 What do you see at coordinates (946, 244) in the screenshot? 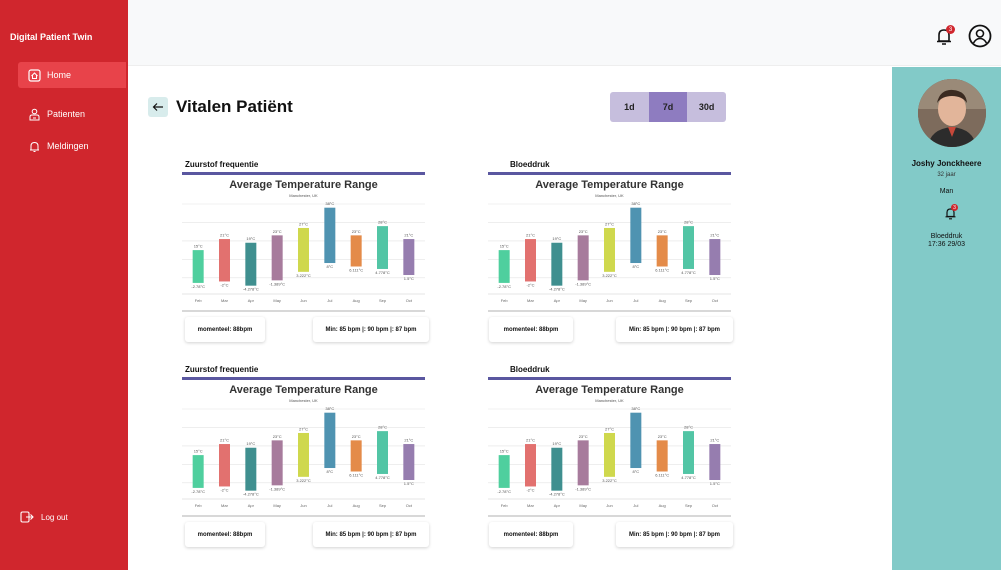
I see `last-alert-time: 17:36 29/03` at bounding box center [946, 244].